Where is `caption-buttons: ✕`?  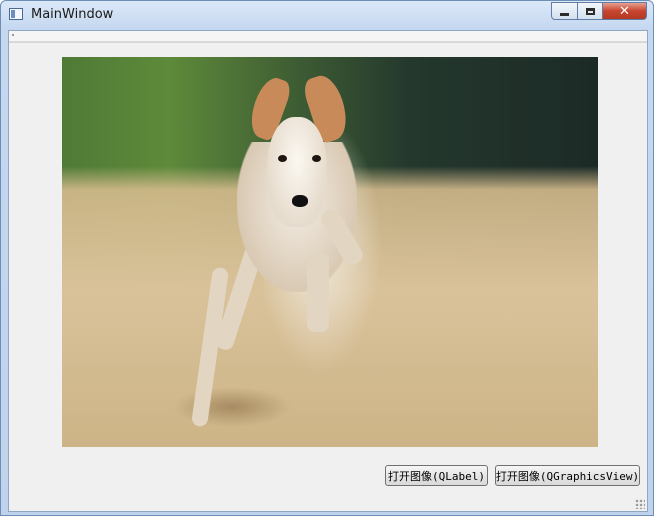 caption-buttons: ✕ is located at coordinates (599, 11).